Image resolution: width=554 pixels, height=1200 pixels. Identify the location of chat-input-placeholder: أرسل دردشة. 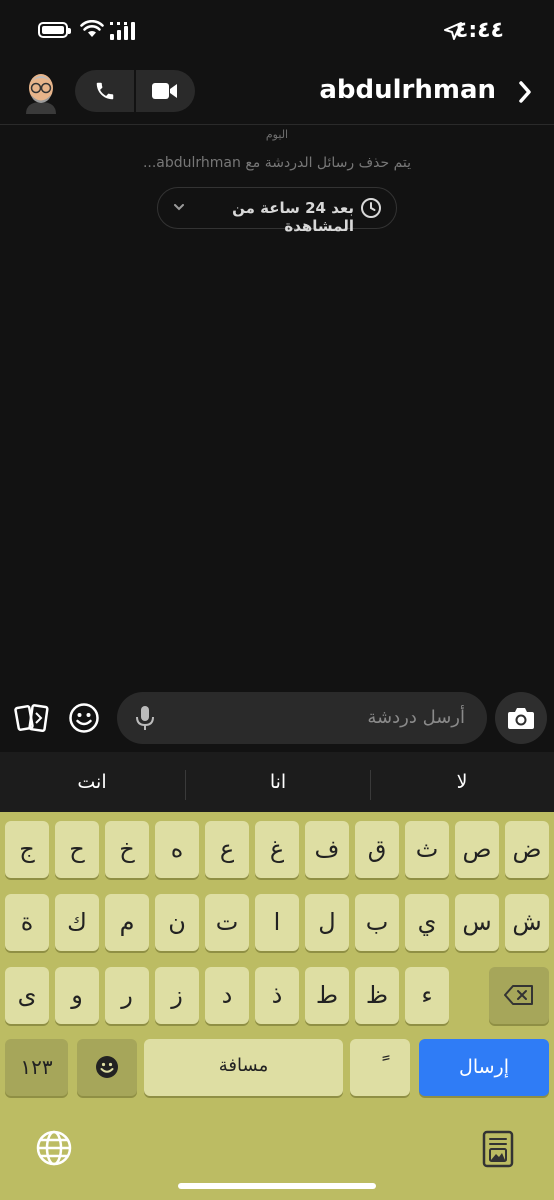
(416, 717).